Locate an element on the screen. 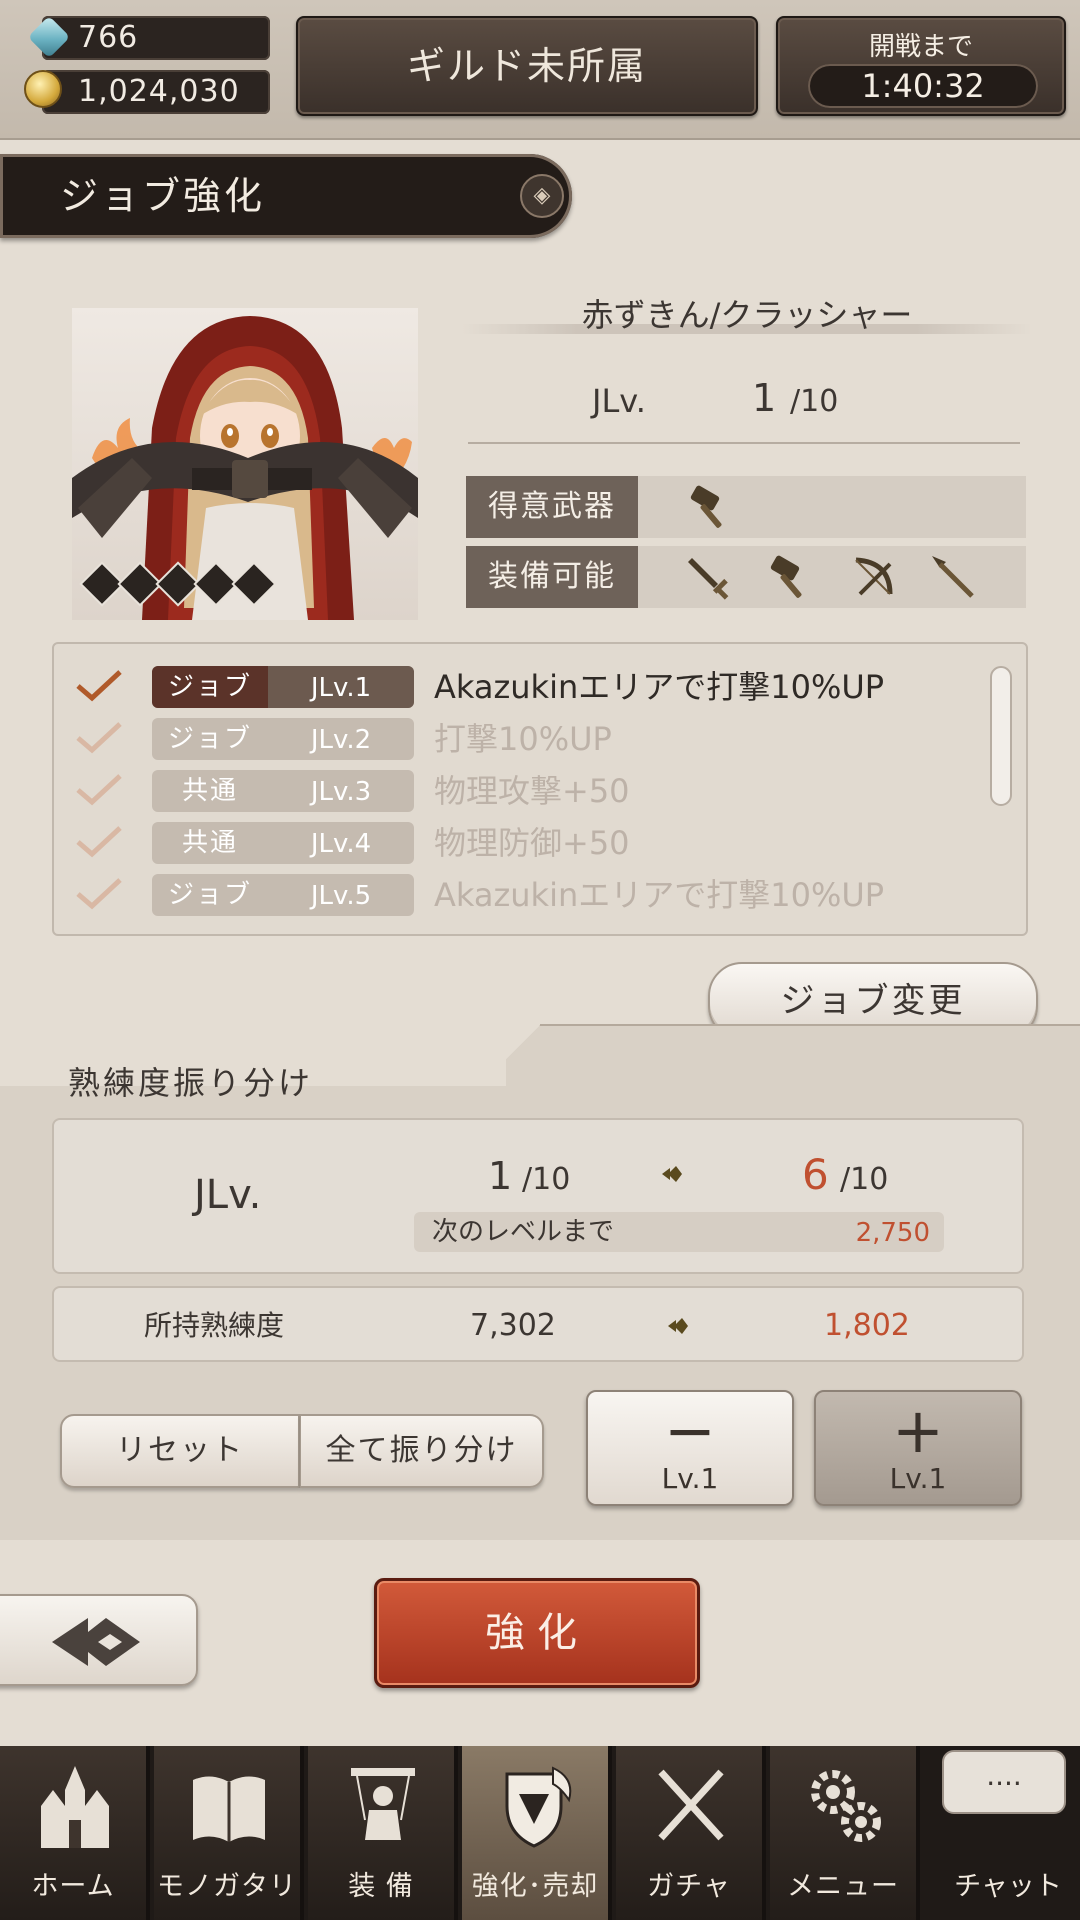 This screenshot has height=1920, width=1080. skill-tag: 共通 JLv.4 is located at coordinates (283, 843).